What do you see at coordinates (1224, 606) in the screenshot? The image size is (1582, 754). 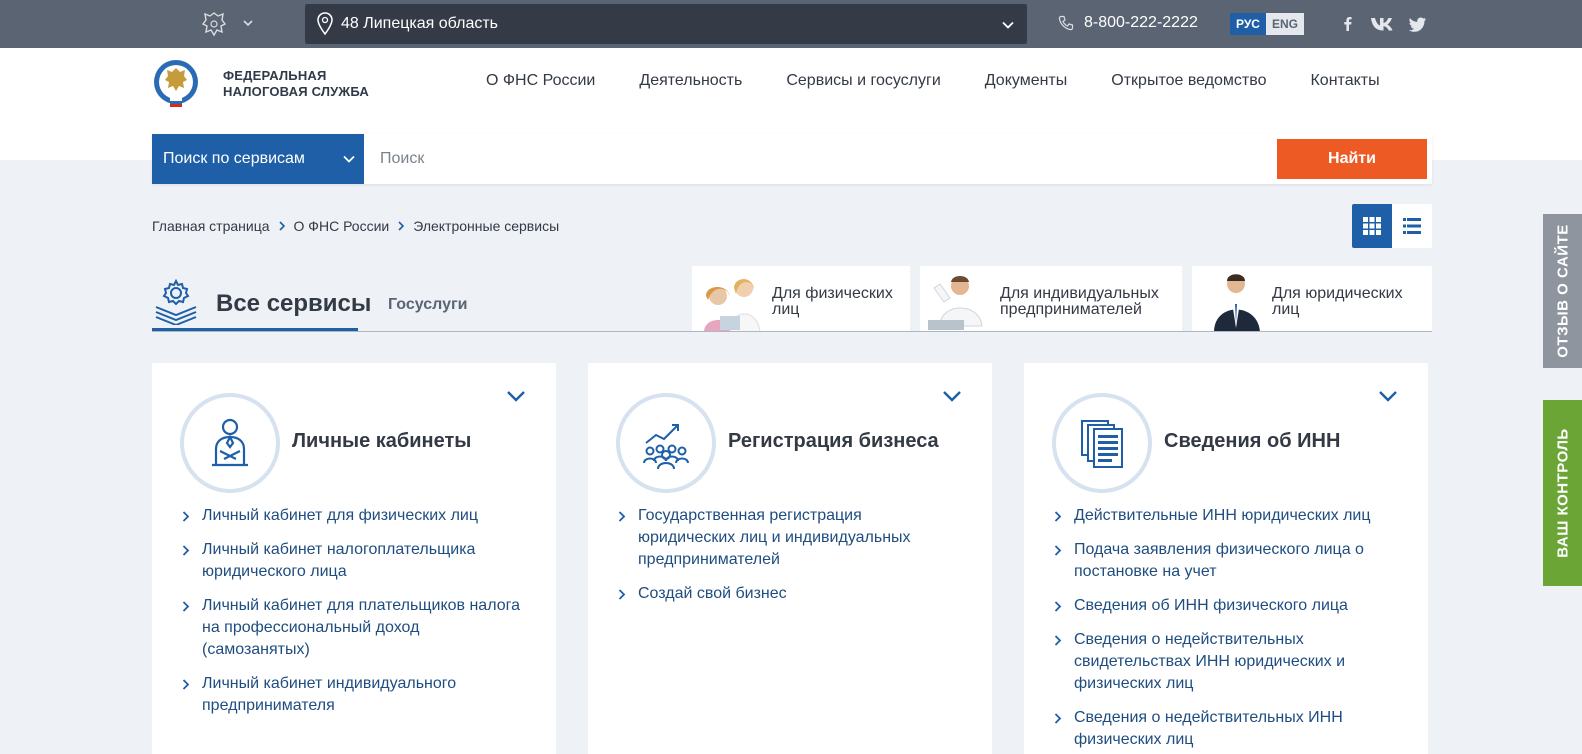 I see `card-link: Сведения об ИНН физического лица` at bounding box center [1224, 606].